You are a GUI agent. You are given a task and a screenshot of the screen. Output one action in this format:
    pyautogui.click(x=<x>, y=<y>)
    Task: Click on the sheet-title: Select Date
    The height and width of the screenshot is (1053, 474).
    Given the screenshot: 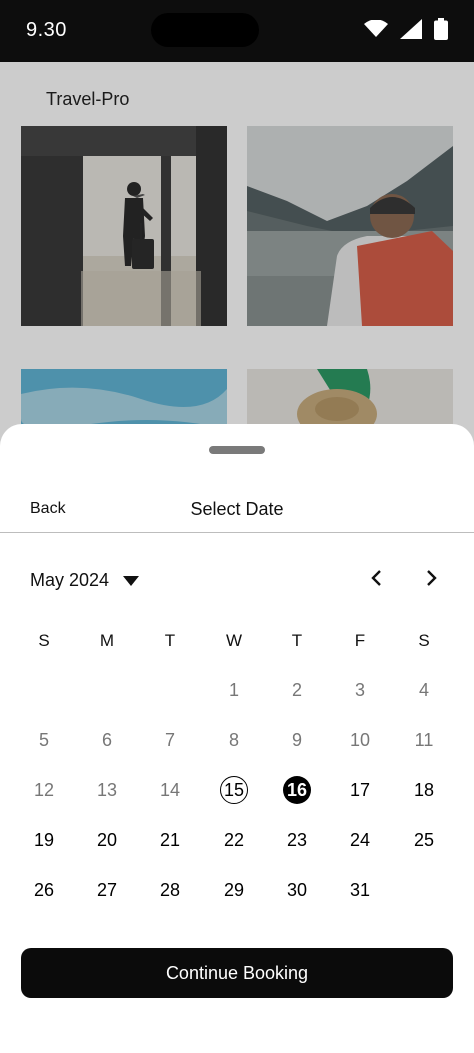 What is the action you would take?
    pyautogui.click(x=237, y=509)
    